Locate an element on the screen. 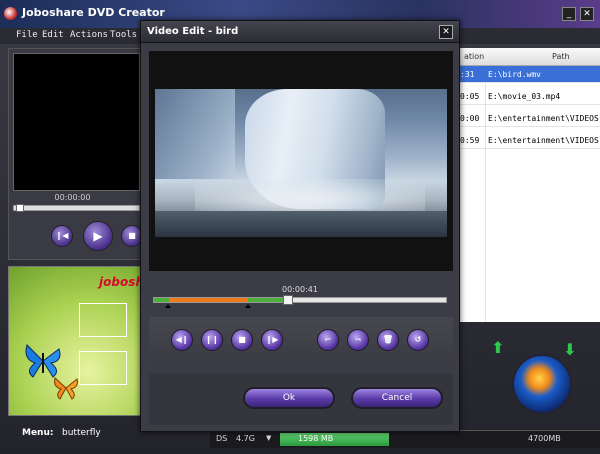 This screenshot has width=600, height=454. timeline-handle is located at coordinates (288, 300).